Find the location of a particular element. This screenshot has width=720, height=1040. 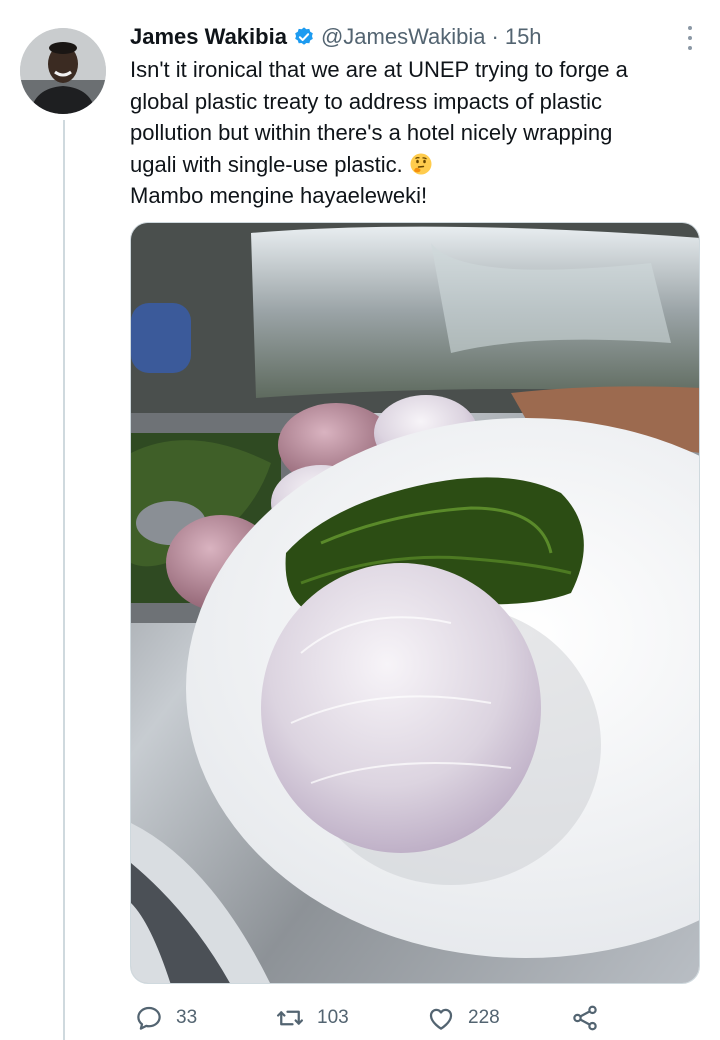

like-button: 228 is located at coordinates (463, 1018).